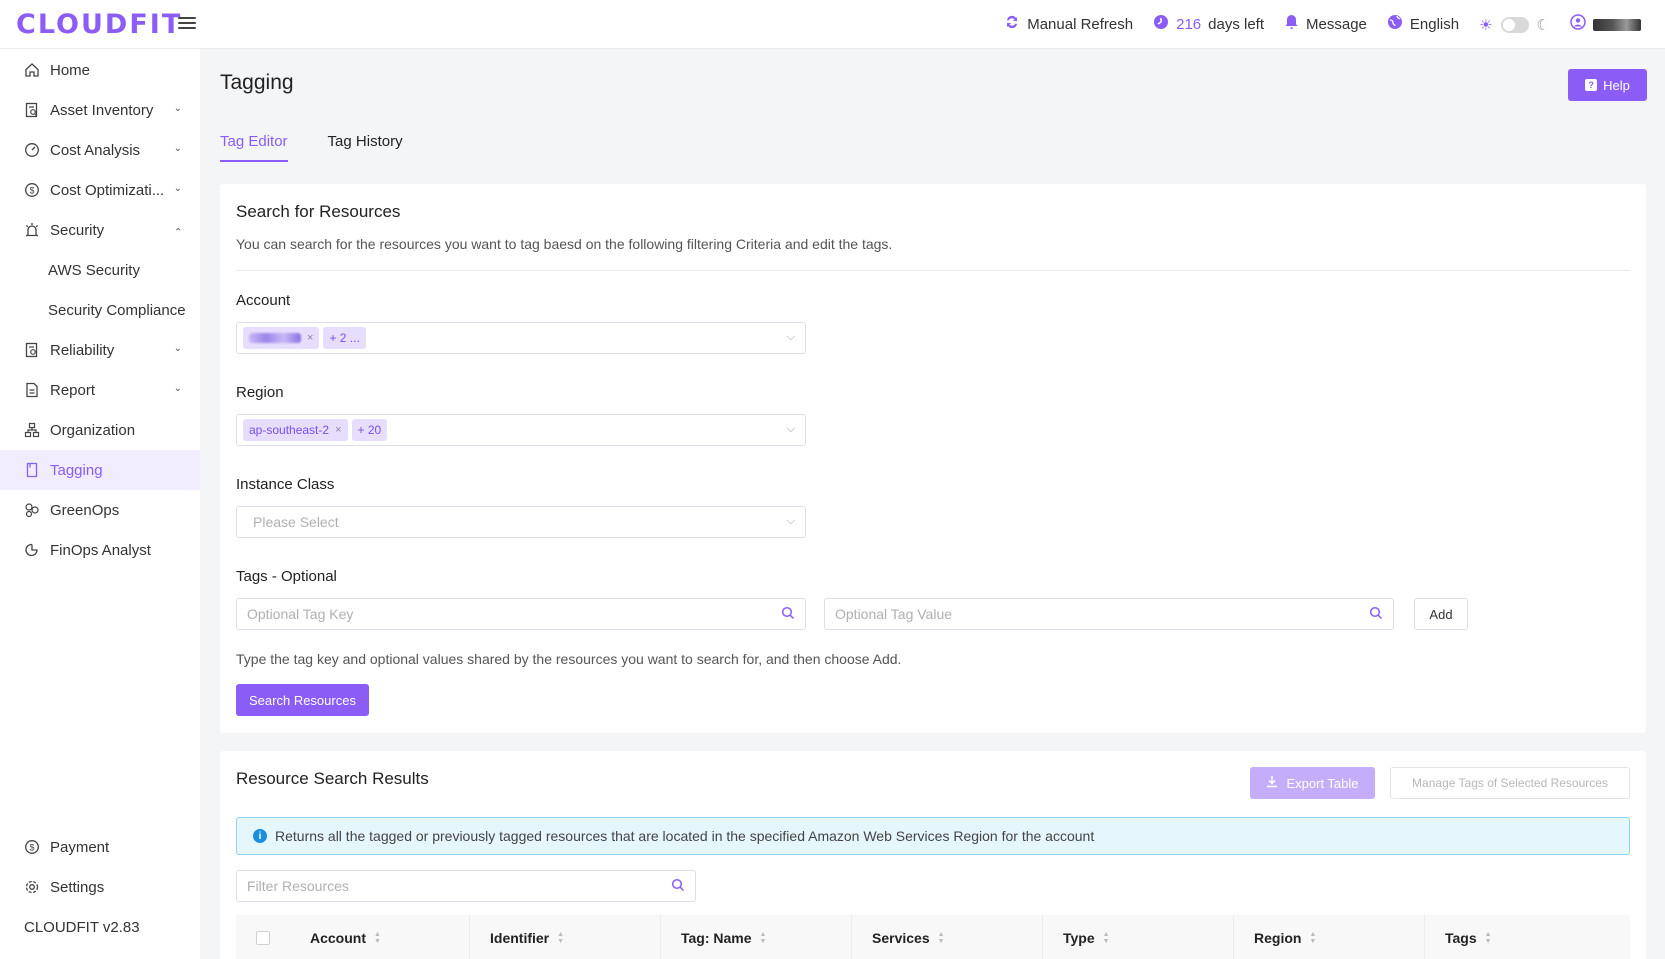  Describe the element at coordinates (100, 270) in the screenshot. I see `sidebar-item-aws-security: AWS Security` at that location.